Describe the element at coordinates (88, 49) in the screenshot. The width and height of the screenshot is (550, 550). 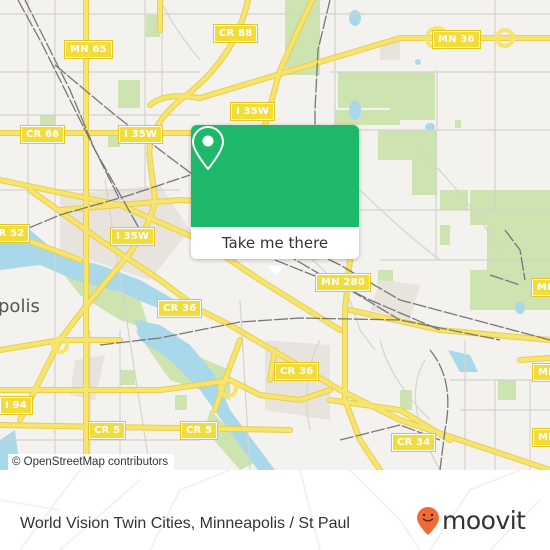
I see `road-label-mn65: MN 65` at that location.